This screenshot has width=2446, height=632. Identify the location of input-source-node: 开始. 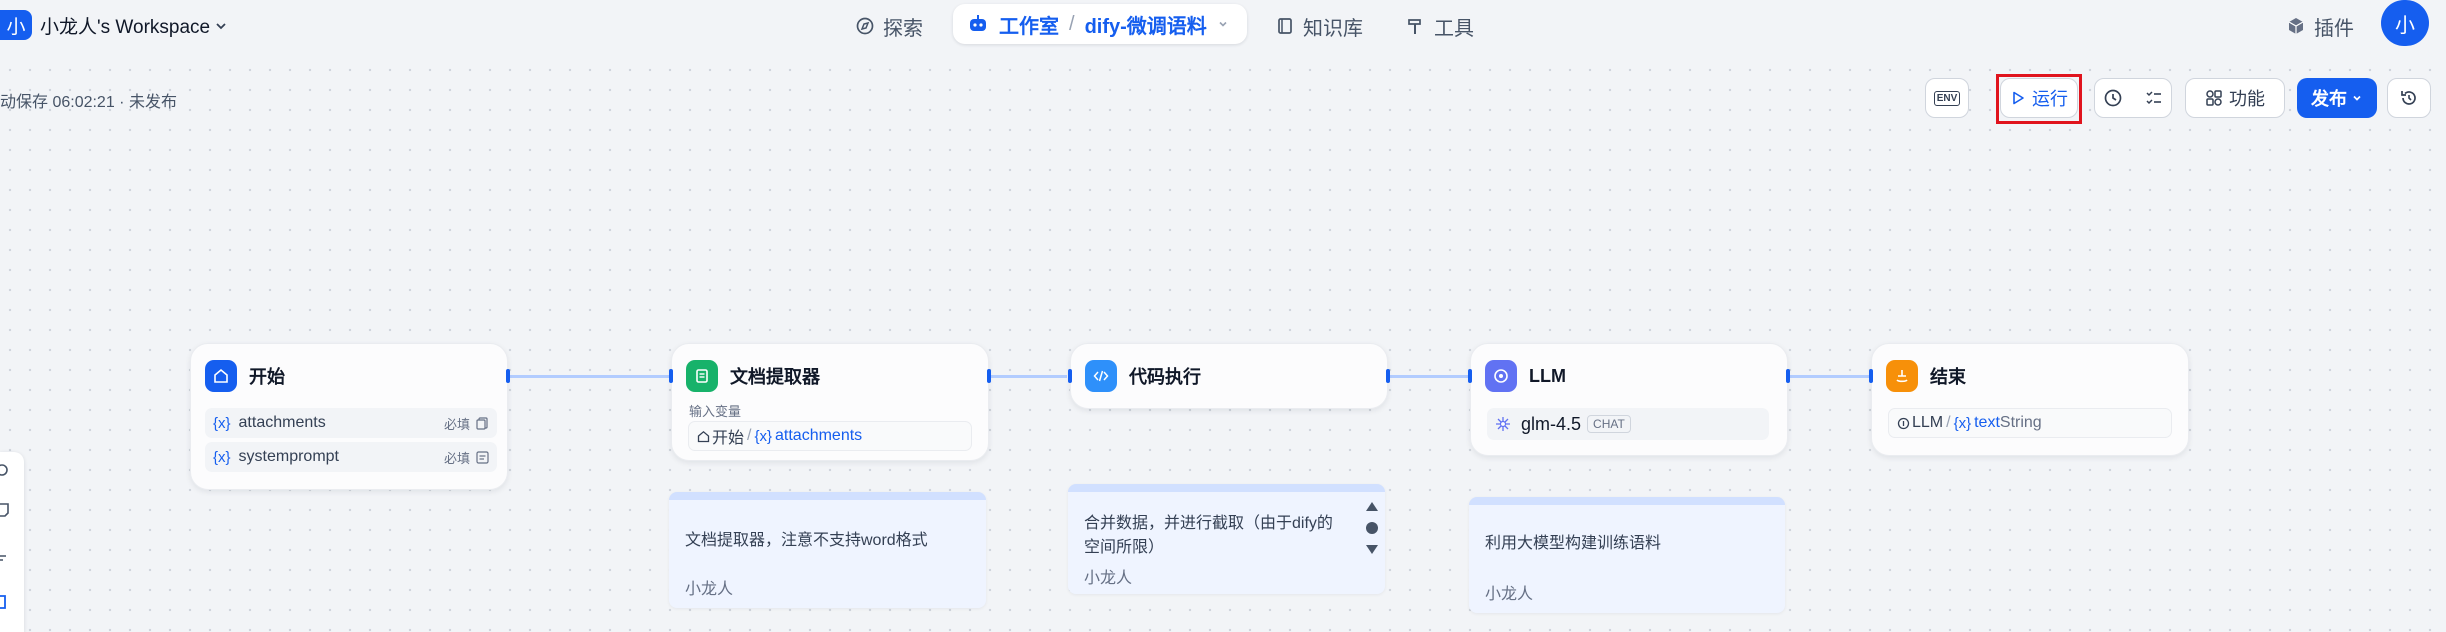
(728, 438).